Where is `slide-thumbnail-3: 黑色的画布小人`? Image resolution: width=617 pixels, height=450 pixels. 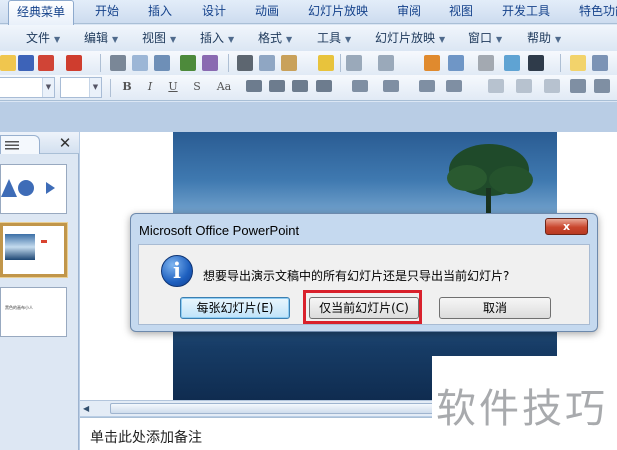
slide-thumbnail-3: 黑色的画布小人 is located at coordinates (33, 312).